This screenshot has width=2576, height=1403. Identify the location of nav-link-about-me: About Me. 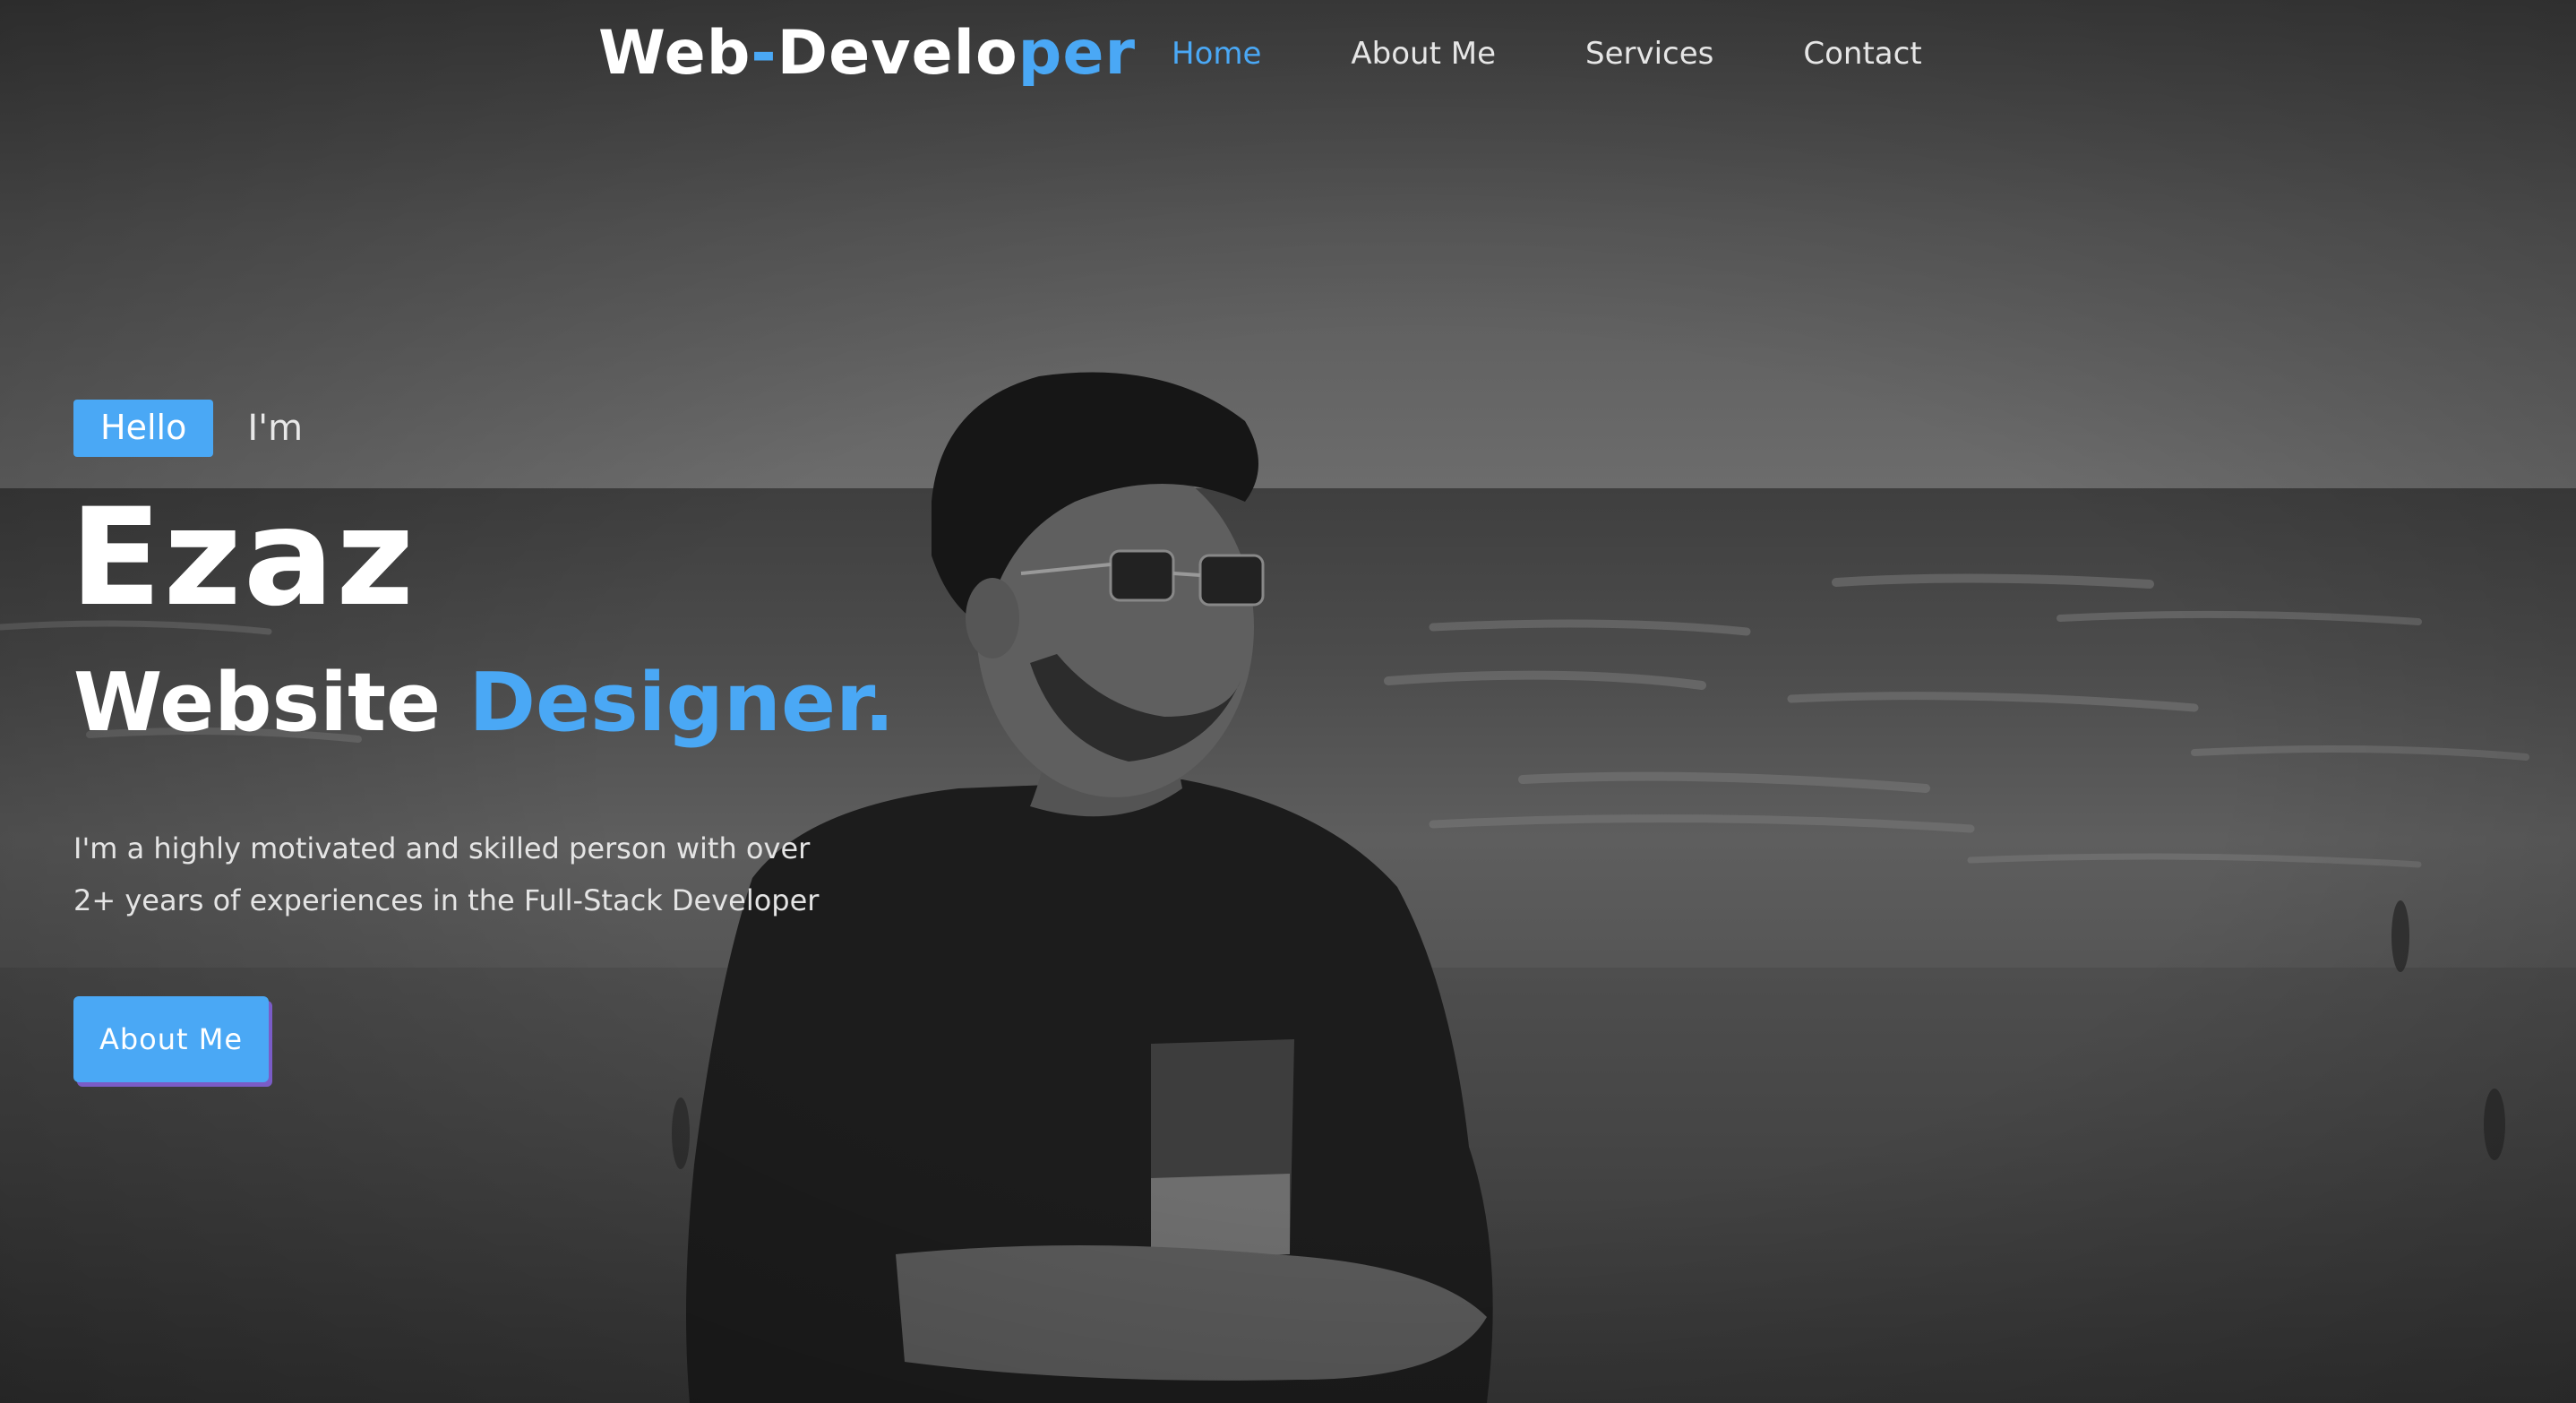
(1423, 54).